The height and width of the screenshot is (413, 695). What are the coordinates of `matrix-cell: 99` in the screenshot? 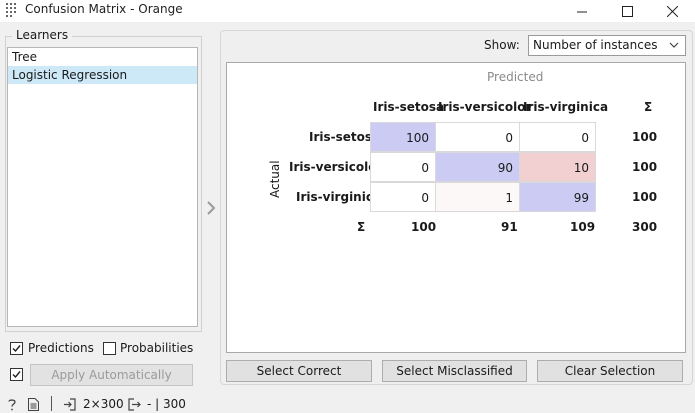 It's located at (557, 197).